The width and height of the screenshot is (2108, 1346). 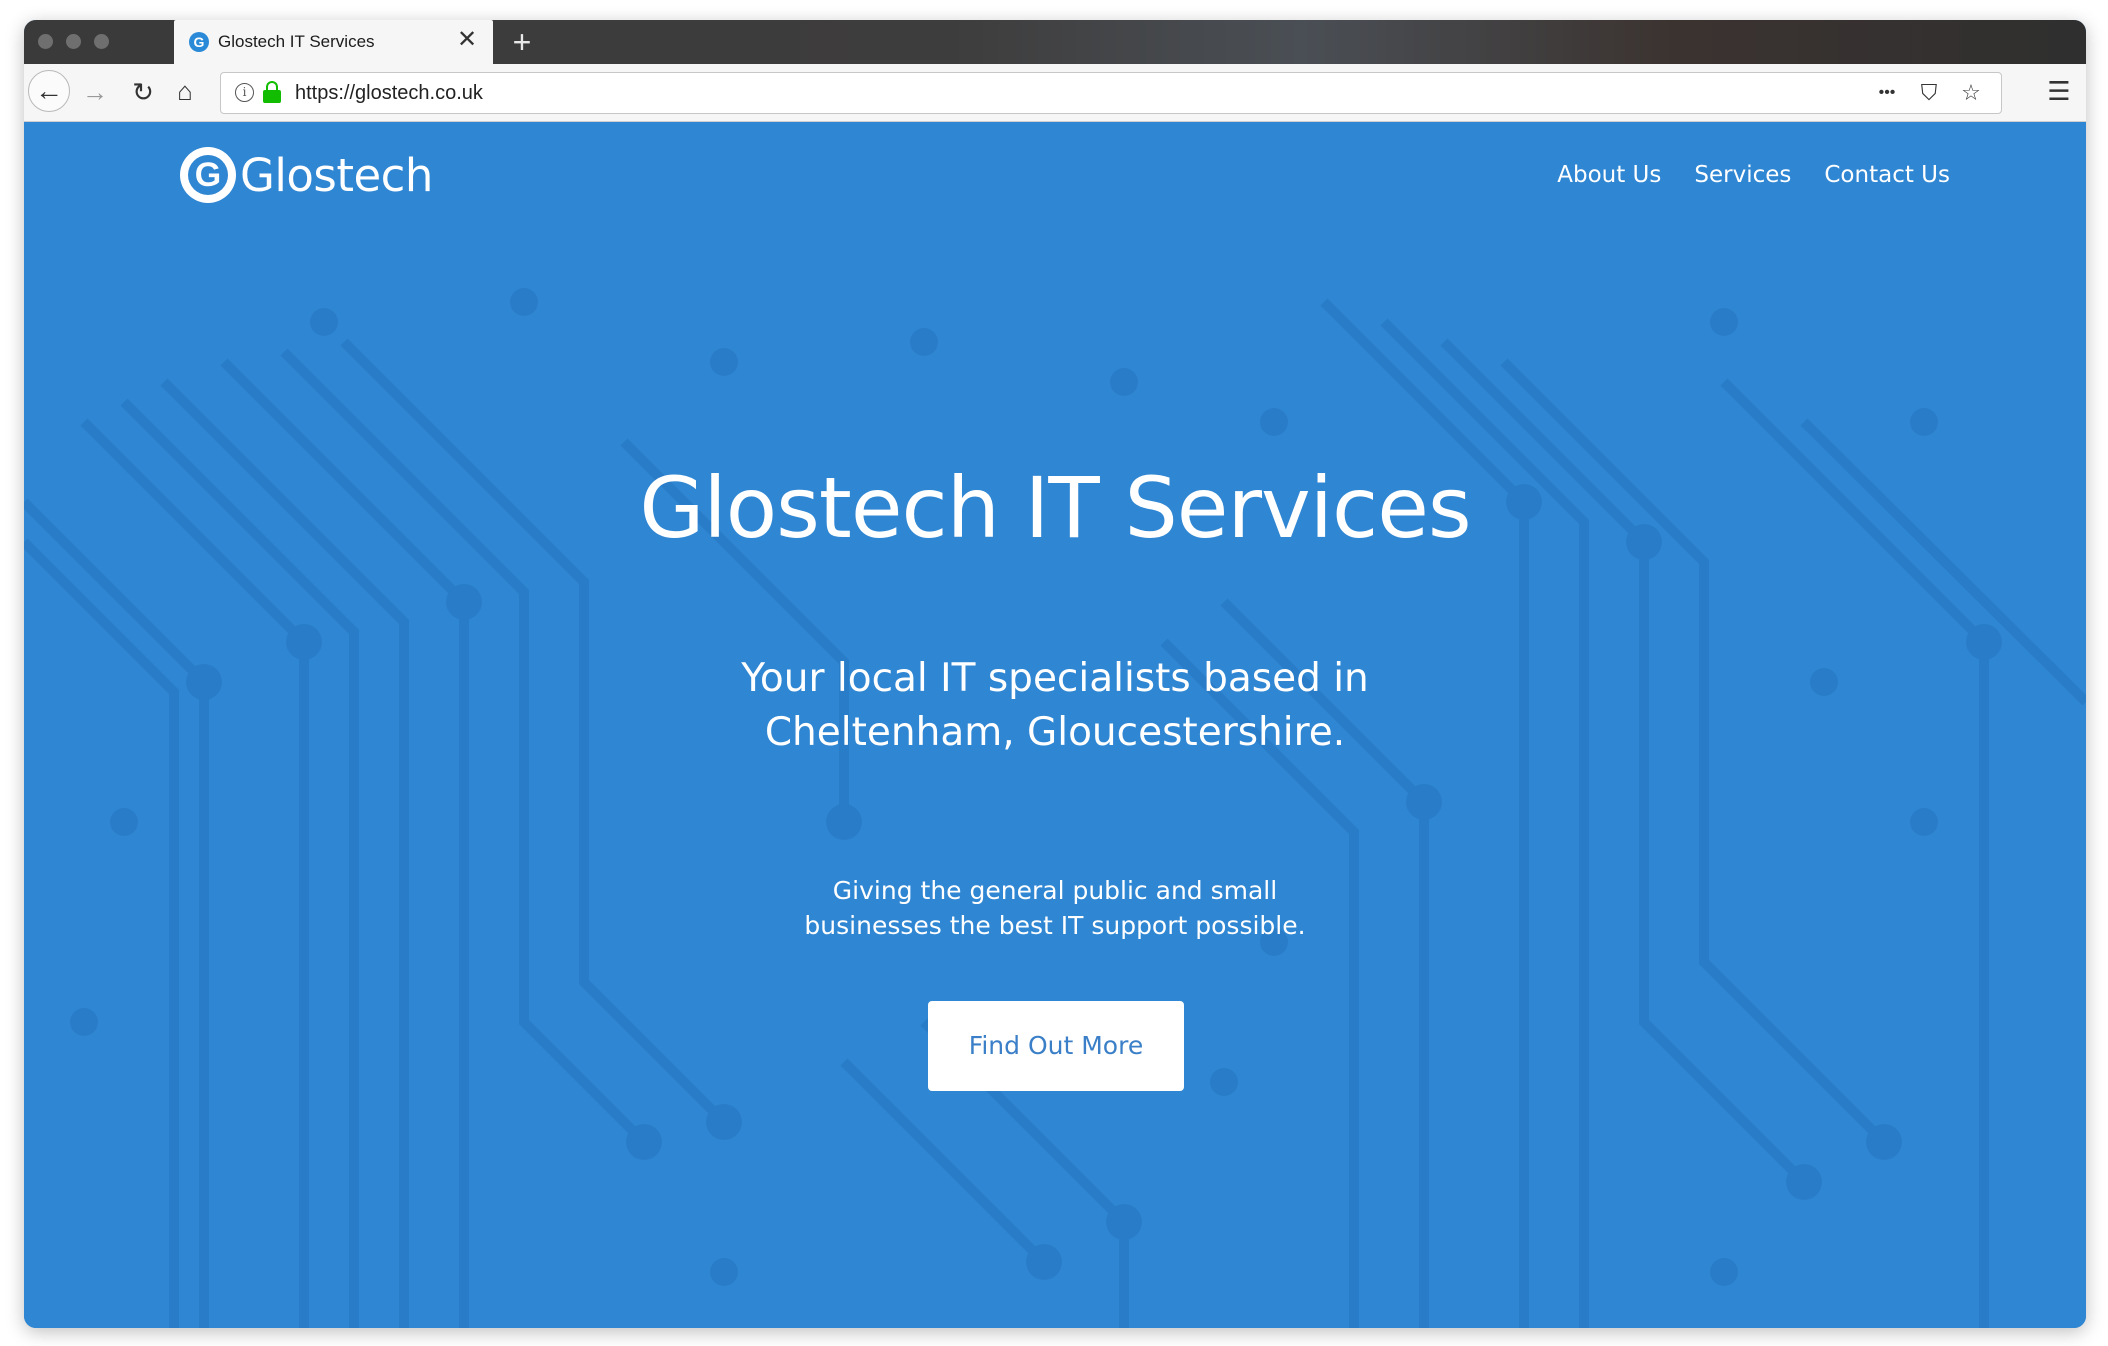 What do you see at coordinates (1887, 175) in the screenshot?
I see `nav-link-contact-us: Contact Us` at bounding box center [1887, 175].